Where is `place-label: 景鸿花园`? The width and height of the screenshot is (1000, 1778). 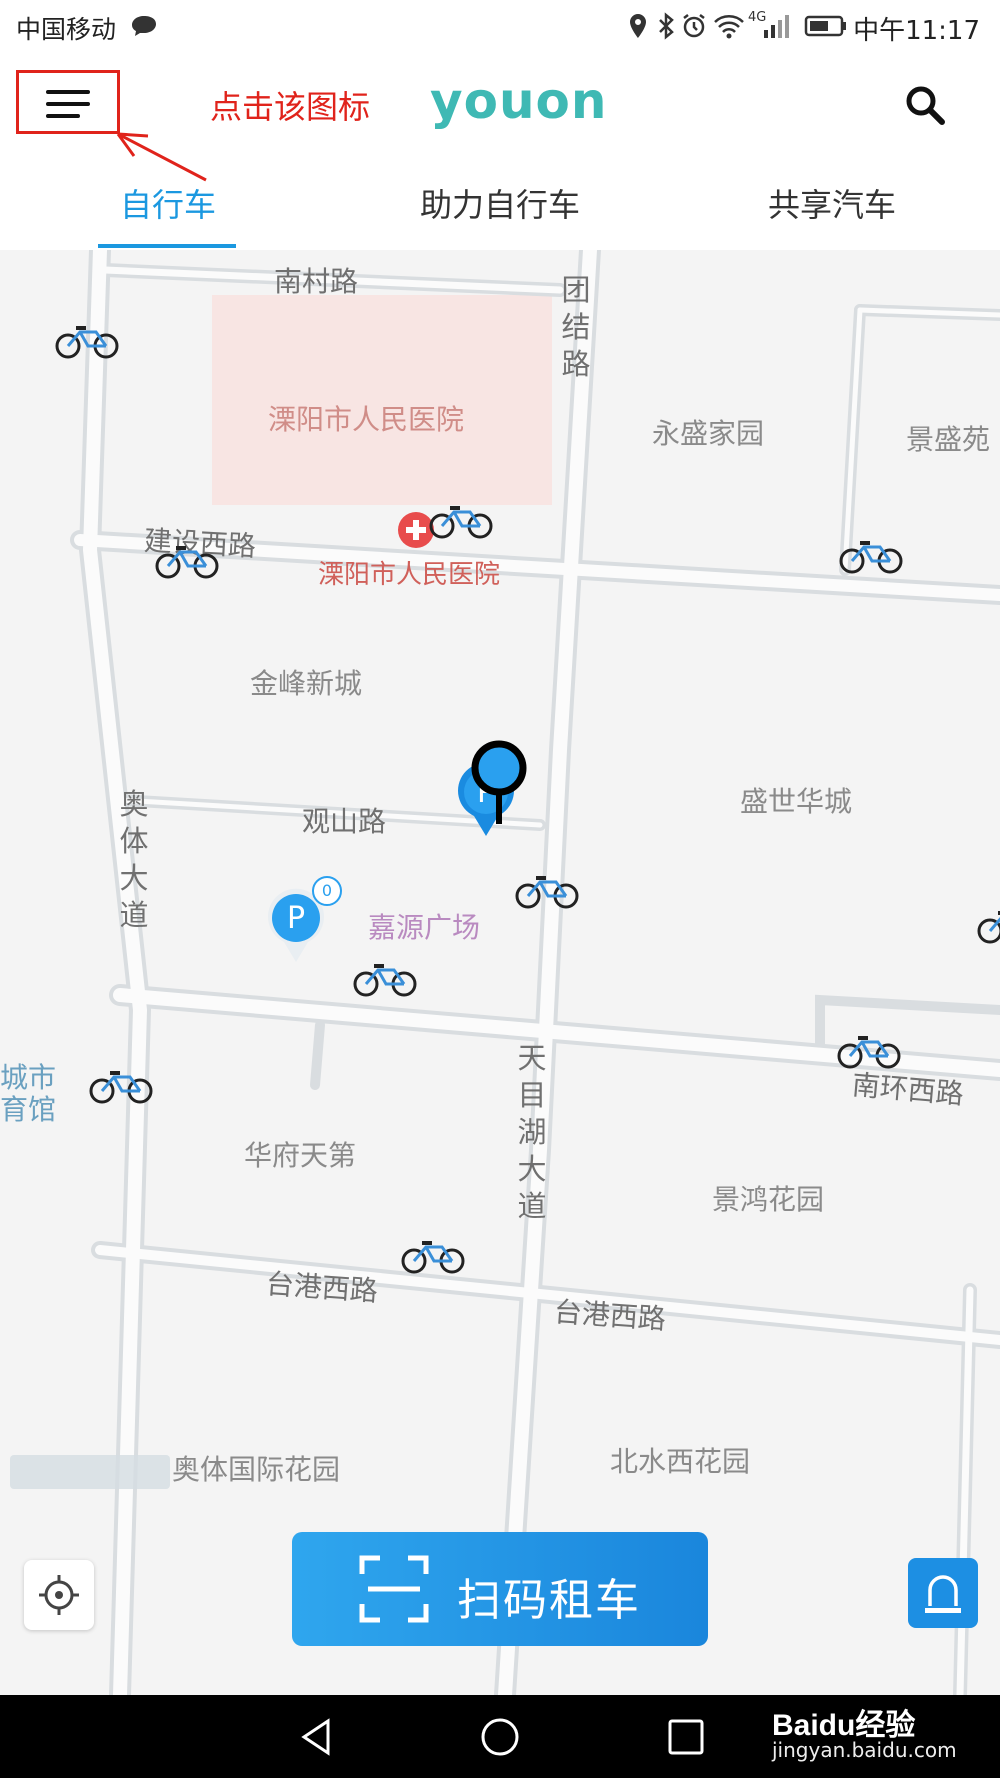 place-label: 景鸿花园 is located at coordinates (768, 1199).